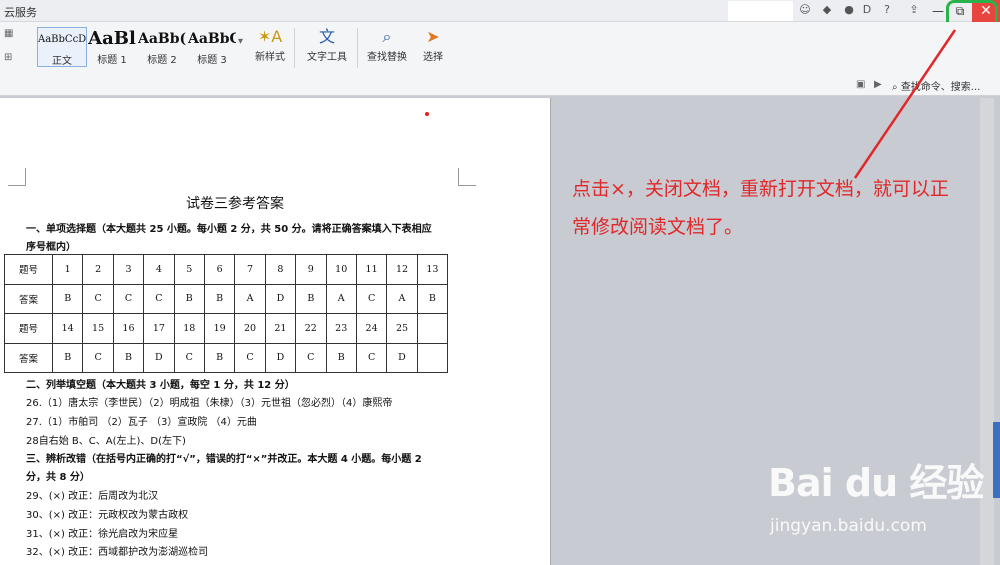 Image resolution: width=1000 pixels, height=565 pixels. Describe the element at coordinates (848, 526) in the screenshot. I see `watermark-url: jingyan.baidu.com` at that location.